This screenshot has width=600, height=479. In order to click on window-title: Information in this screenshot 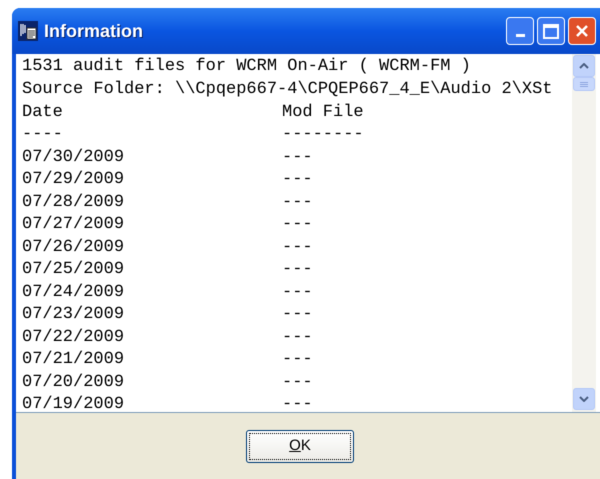, I will do `click(93, 31)`.